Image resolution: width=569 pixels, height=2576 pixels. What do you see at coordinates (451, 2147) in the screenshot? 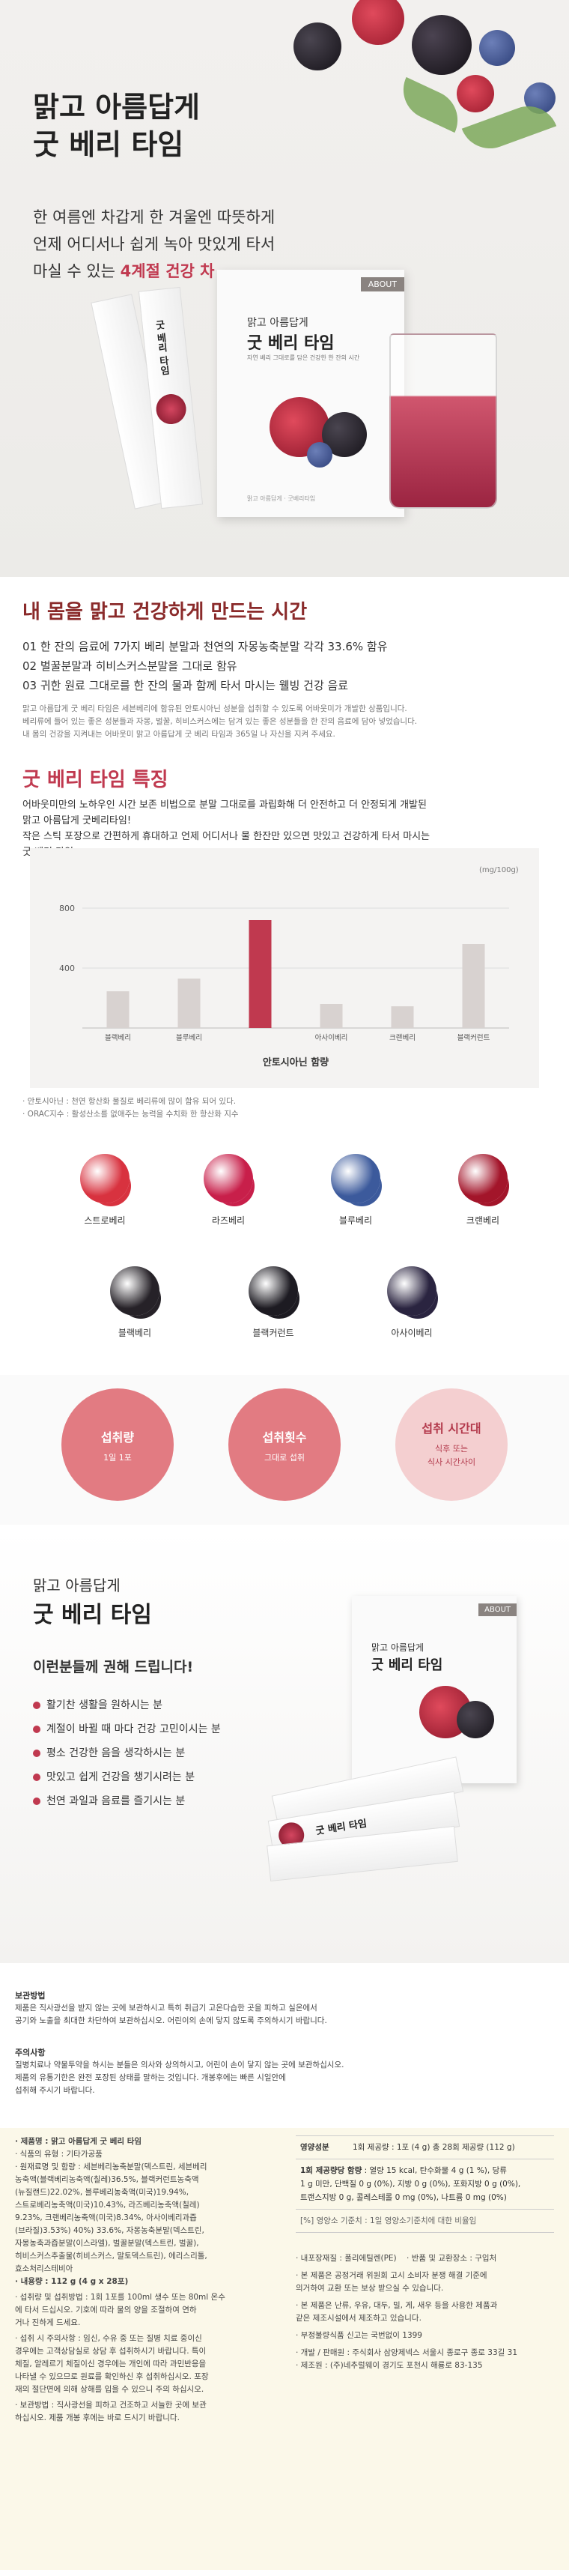
I see `nutrition-serving: 1회 제공량 : 1포 (4 g) 총 28회 제공량 (112 g)` at bounding box center [451, 2147].